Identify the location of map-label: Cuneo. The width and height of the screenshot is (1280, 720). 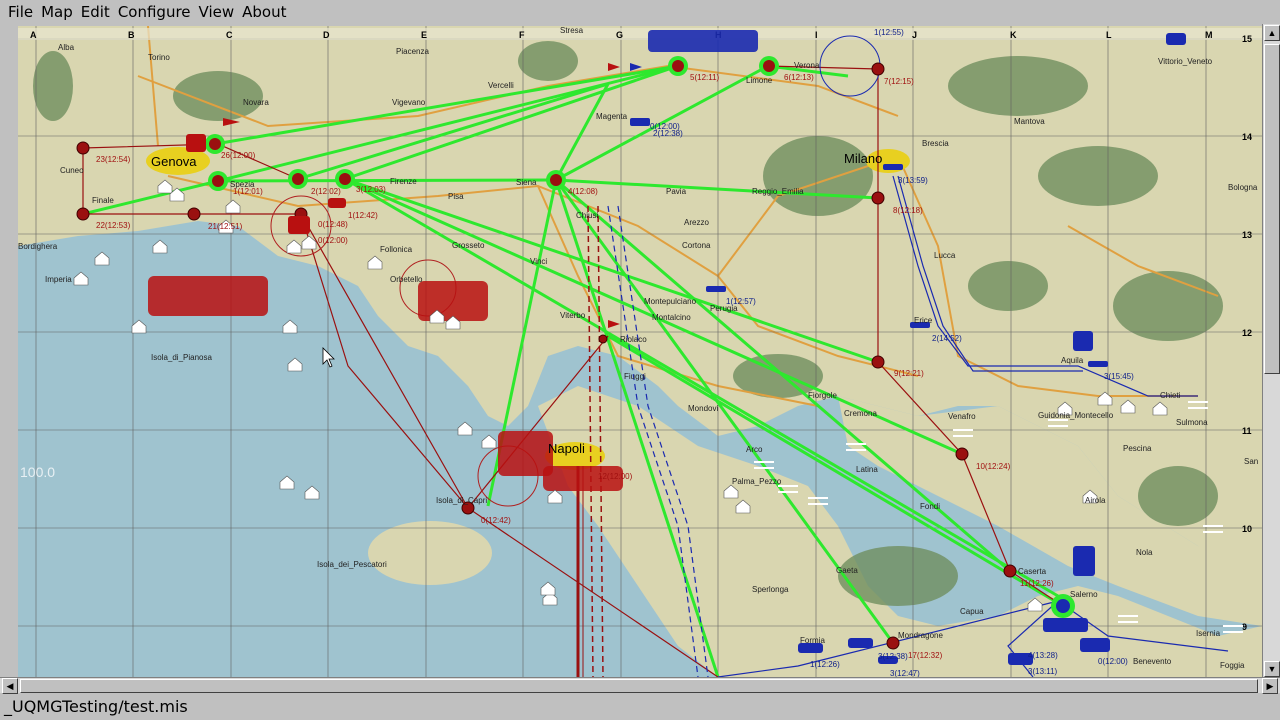
(72, 170).